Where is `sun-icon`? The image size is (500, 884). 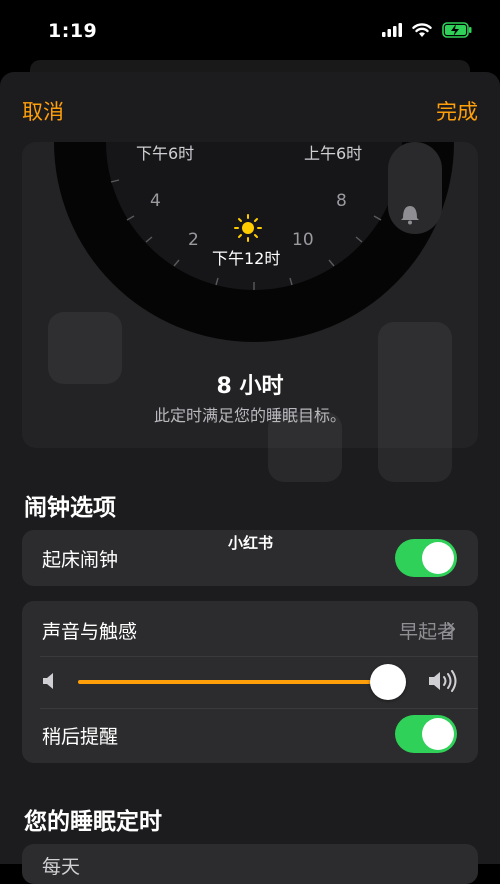
sun-icon is located at coordinates (248, 228).